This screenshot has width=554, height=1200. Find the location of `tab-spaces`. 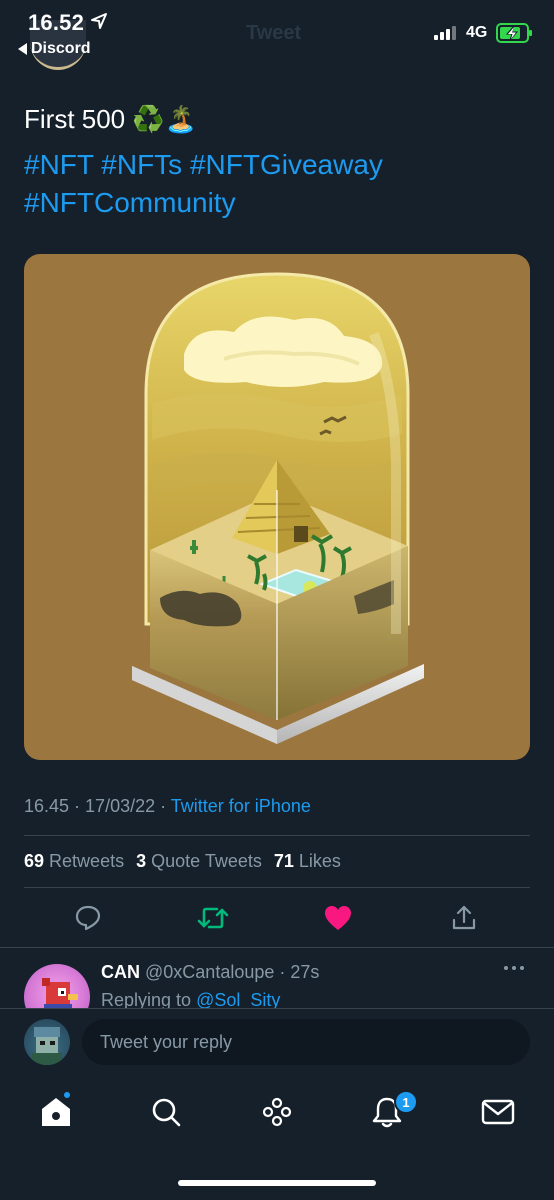

tab-spaces is located at coordinates (277, 1112).